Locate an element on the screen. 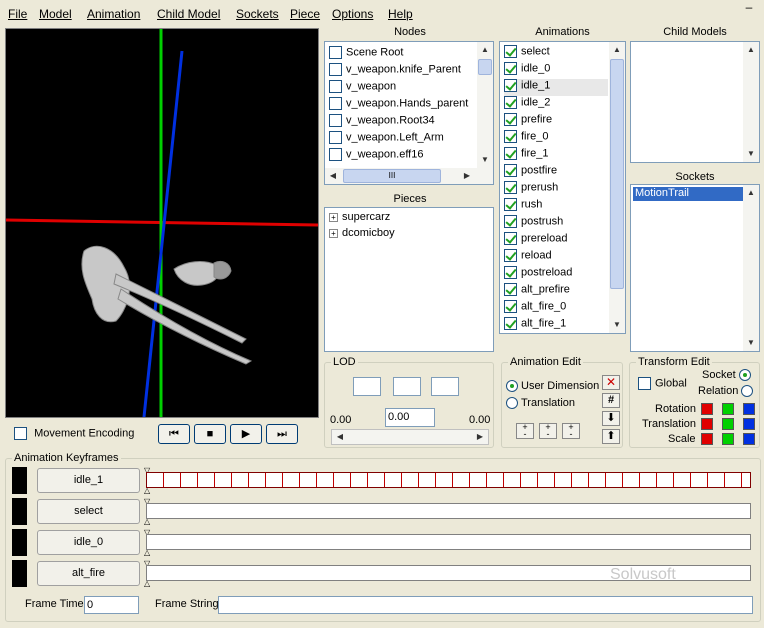  movement-encoding-box is located at coordinates (20, 433).